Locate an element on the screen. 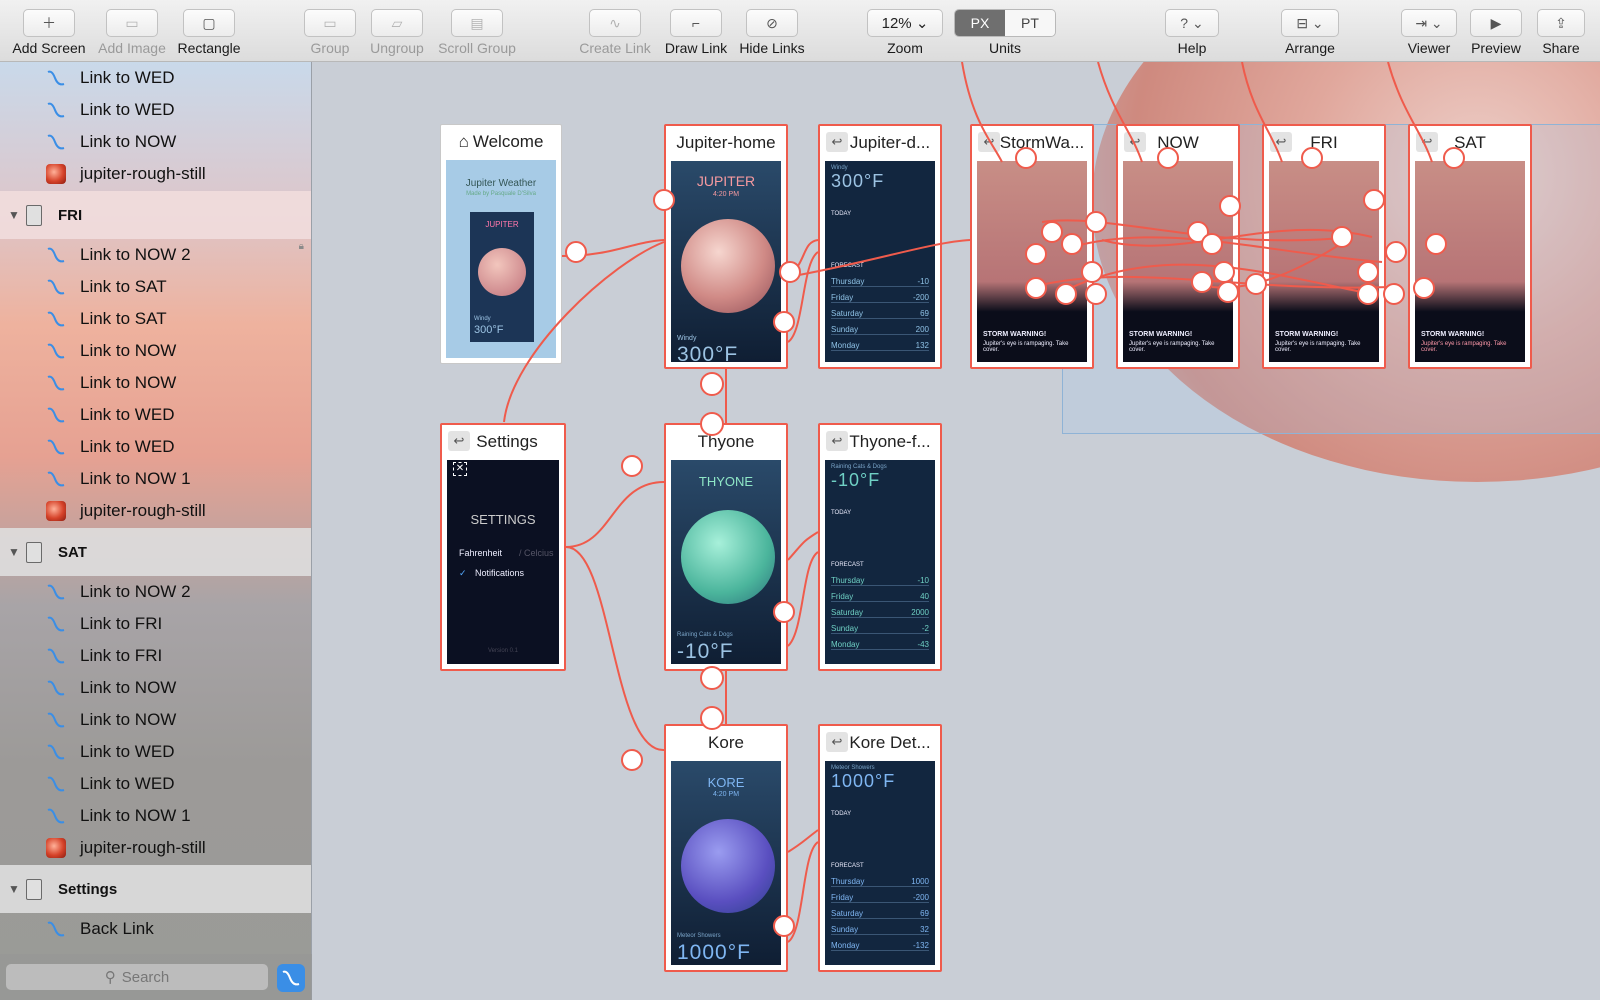 This screenshot has height=1000, width=1600. zoom-select: 12% ⌄ is located at coordinates (905, 23).